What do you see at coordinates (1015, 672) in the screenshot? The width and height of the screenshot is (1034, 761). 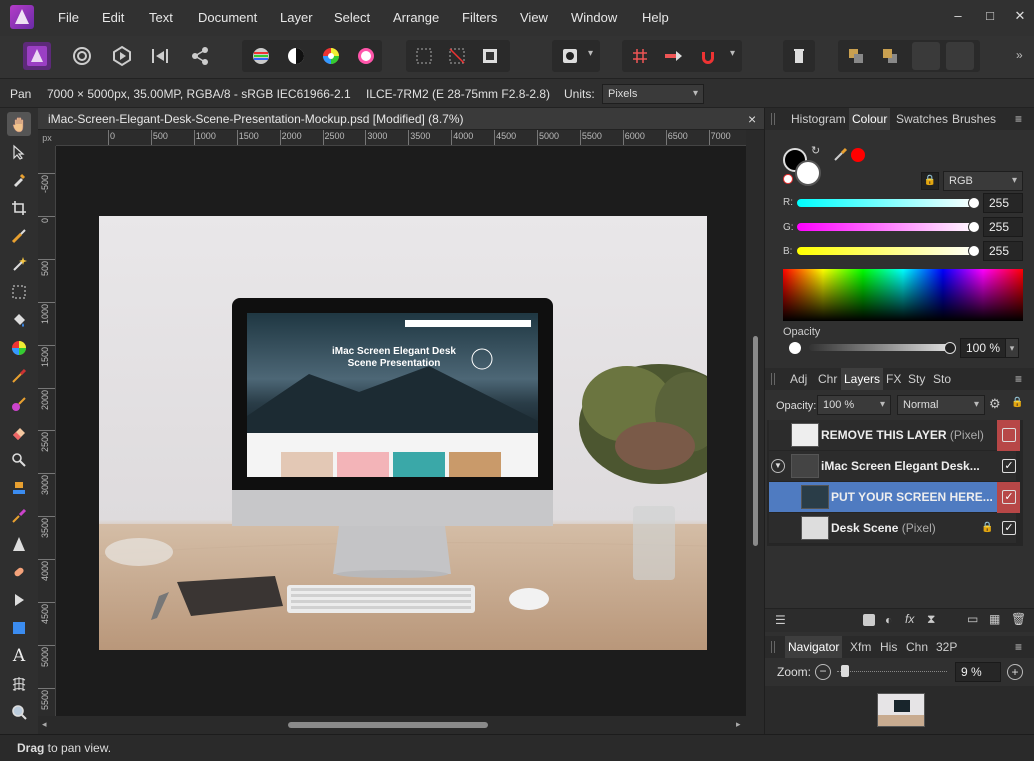 I see `zoom-in-icon: +` at bounding box center [1015, 672].